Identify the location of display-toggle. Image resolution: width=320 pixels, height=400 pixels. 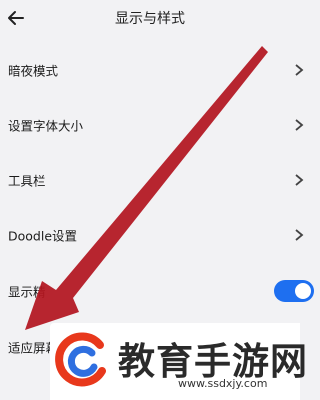
(294, 291).